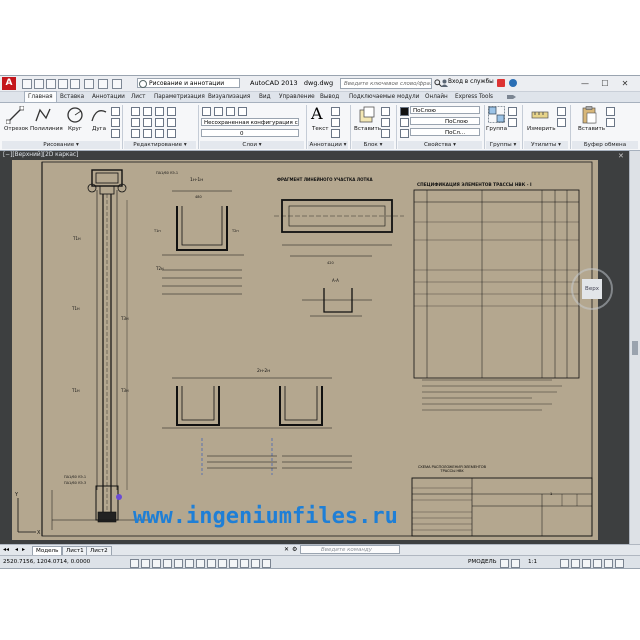  Describe the element at coordinates (328, 145) in the screenshot. I see `panel-title-annotation: Аннотации ▾` at that location.